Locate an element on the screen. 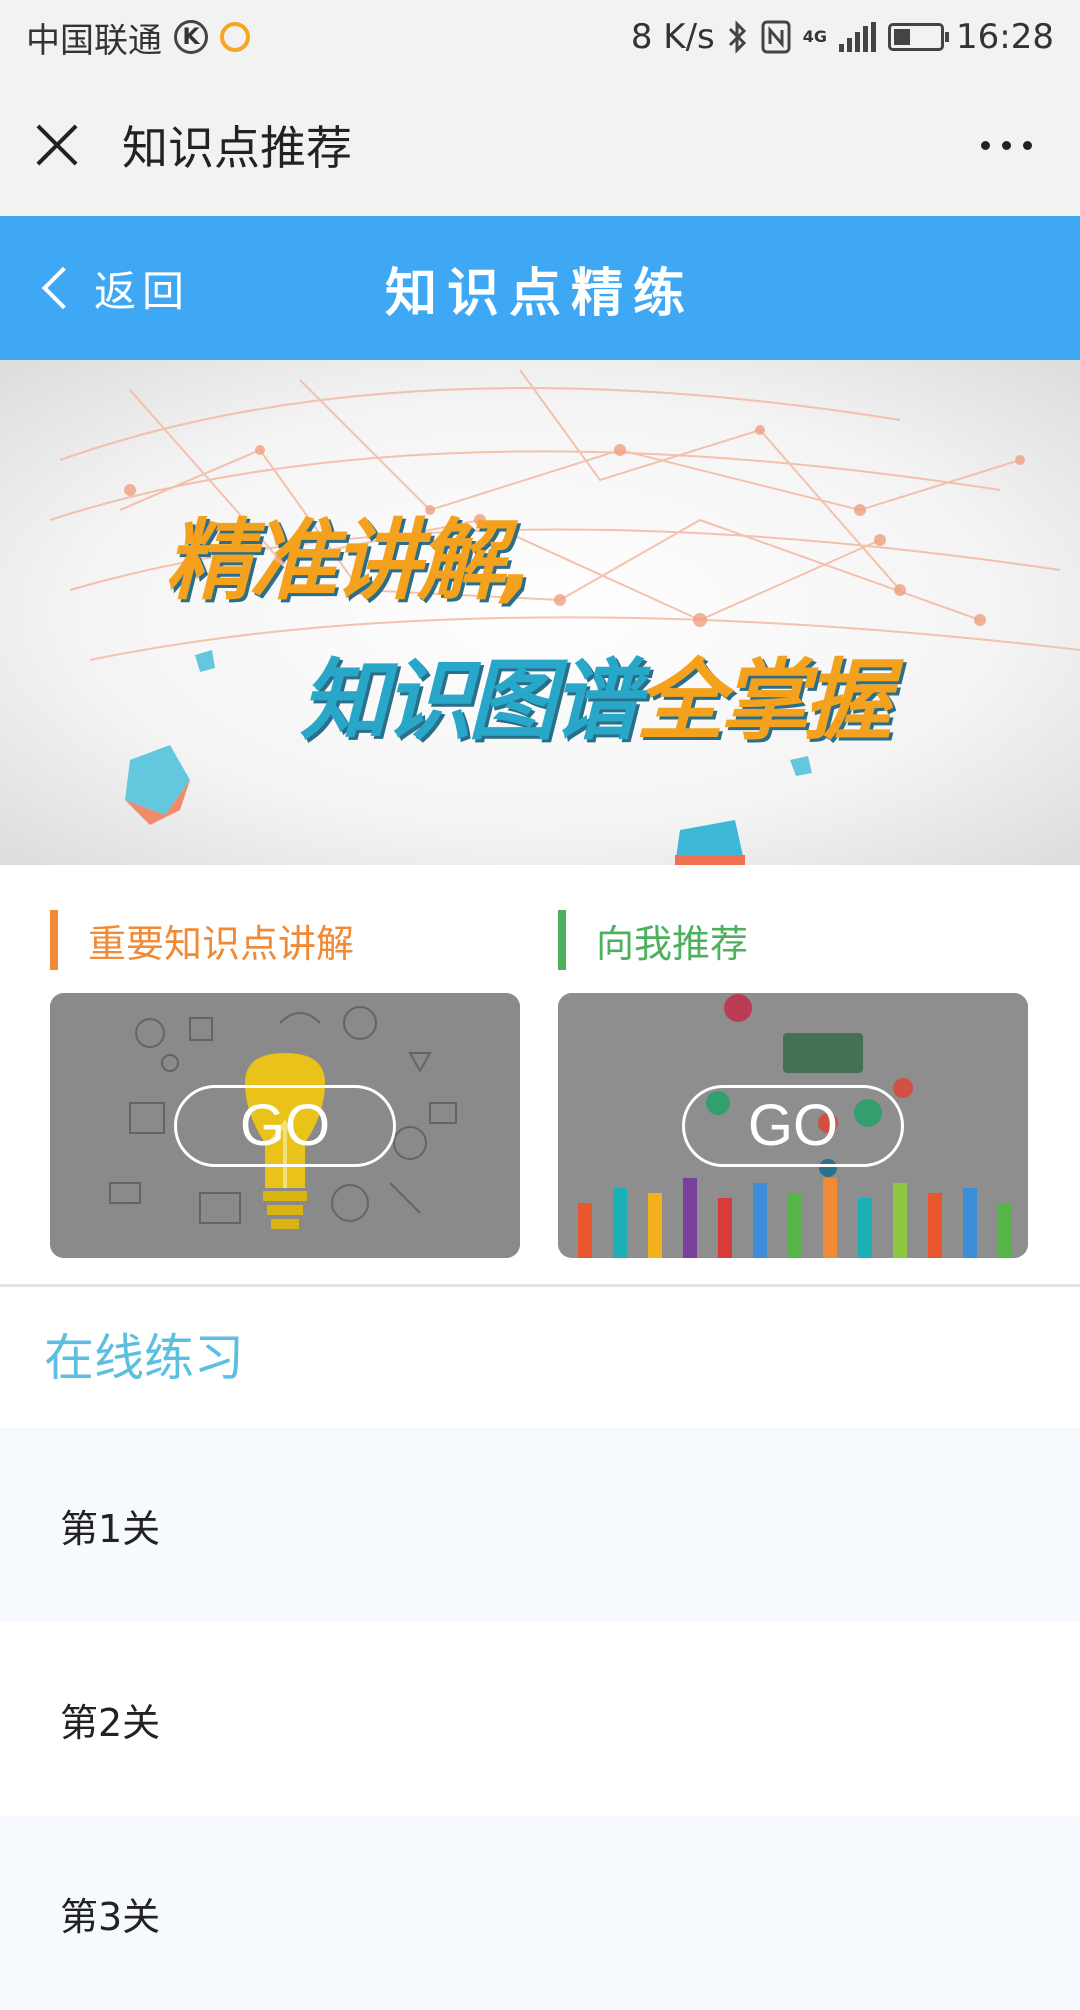 The image size is (1080, 2010). carrier-label: 中国联通 is located at coordinates (94, 40).